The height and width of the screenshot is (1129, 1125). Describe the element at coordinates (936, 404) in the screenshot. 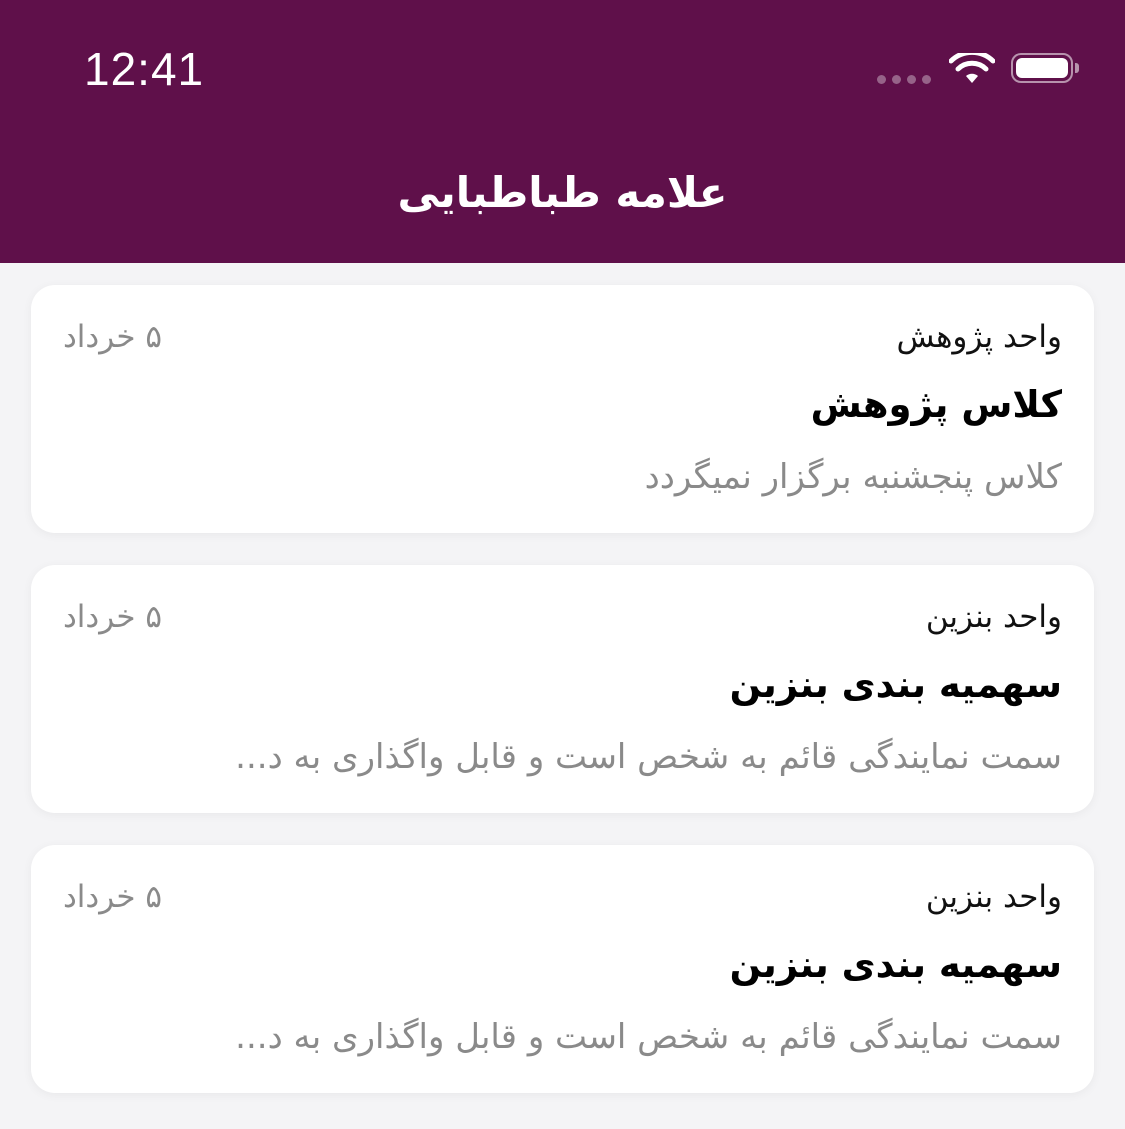

I see `card-title: کلاس پژوهش` at that location.